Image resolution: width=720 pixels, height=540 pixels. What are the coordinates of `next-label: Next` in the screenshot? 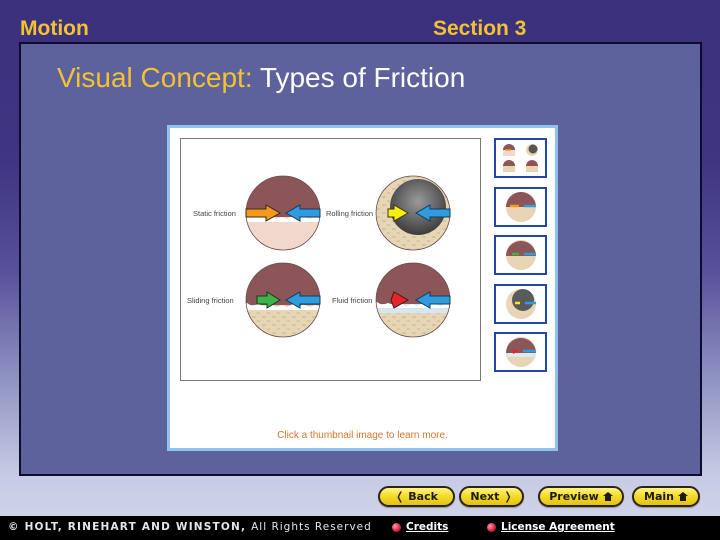 It's located at (485, 496).